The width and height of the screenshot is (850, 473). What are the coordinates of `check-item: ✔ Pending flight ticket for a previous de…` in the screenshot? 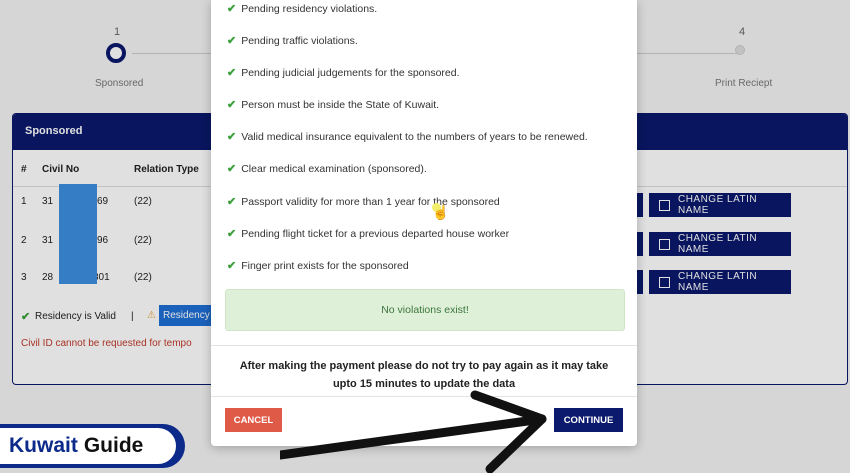 It's located at (368, 234).